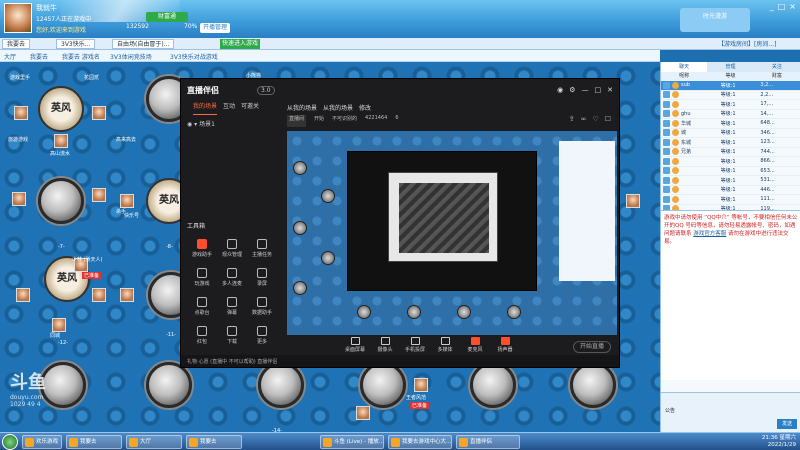  Describe the element at coordinates (475, 347) in the screenshot. I see `source-mic: 麦克风` at that location.